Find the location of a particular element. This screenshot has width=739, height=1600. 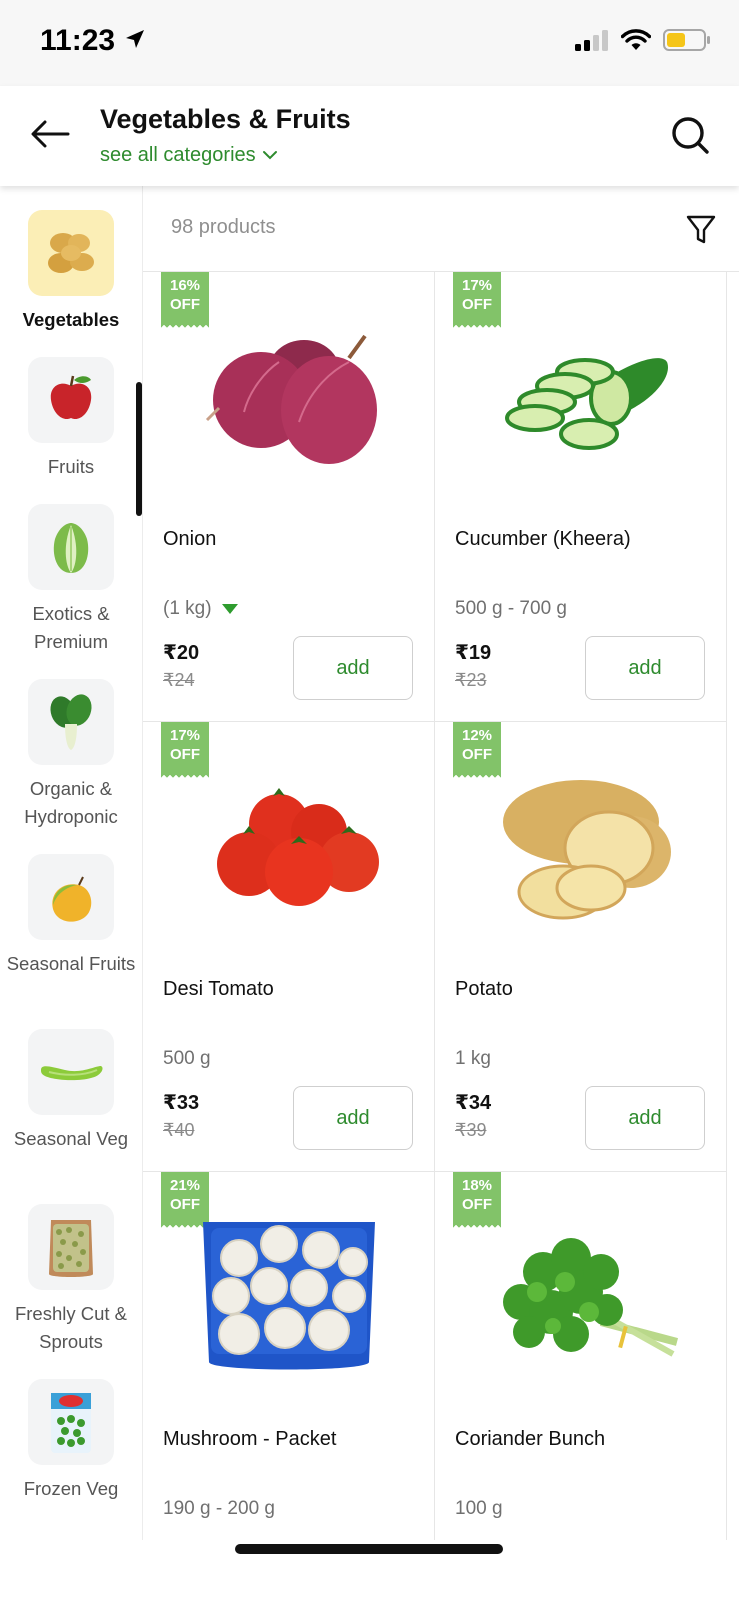

product-quantity-label: (1 kg) is located at coordinates (187, 608).